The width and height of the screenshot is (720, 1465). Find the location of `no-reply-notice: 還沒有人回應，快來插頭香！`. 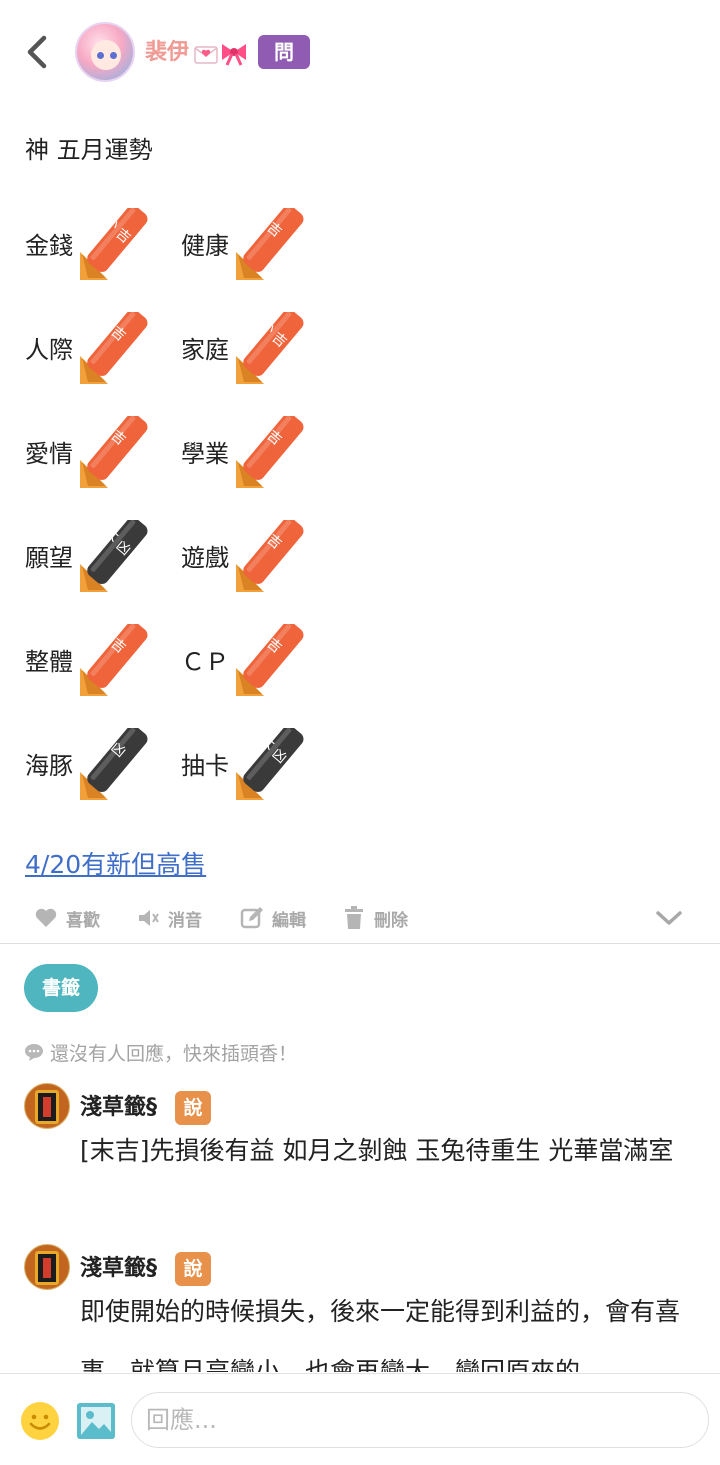

no-reply-notice: 還沒有人回應，快來插頭香！ is located at coordinates (160, 1052).